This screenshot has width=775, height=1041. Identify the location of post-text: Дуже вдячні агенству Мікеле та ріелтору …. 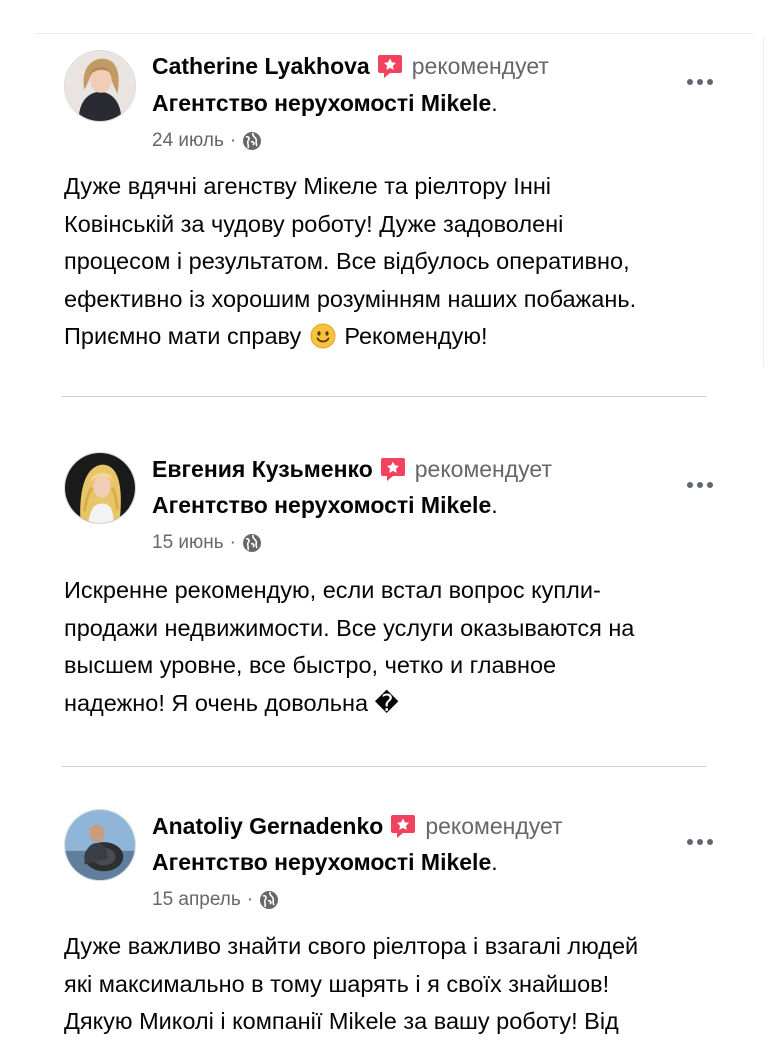
(350, 261).